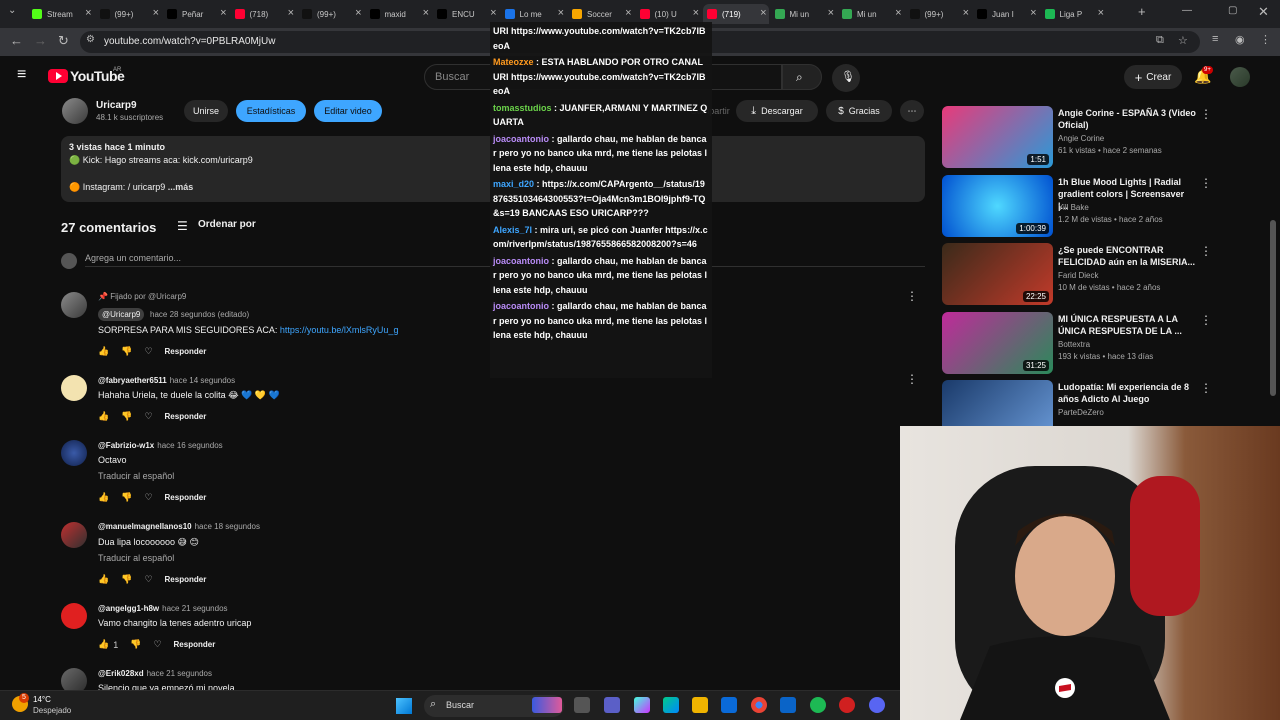  What do you see at coordinates (157, 644) in the screenshot?
I see `heart-icon: ♡` at bounding box center [157, 644].